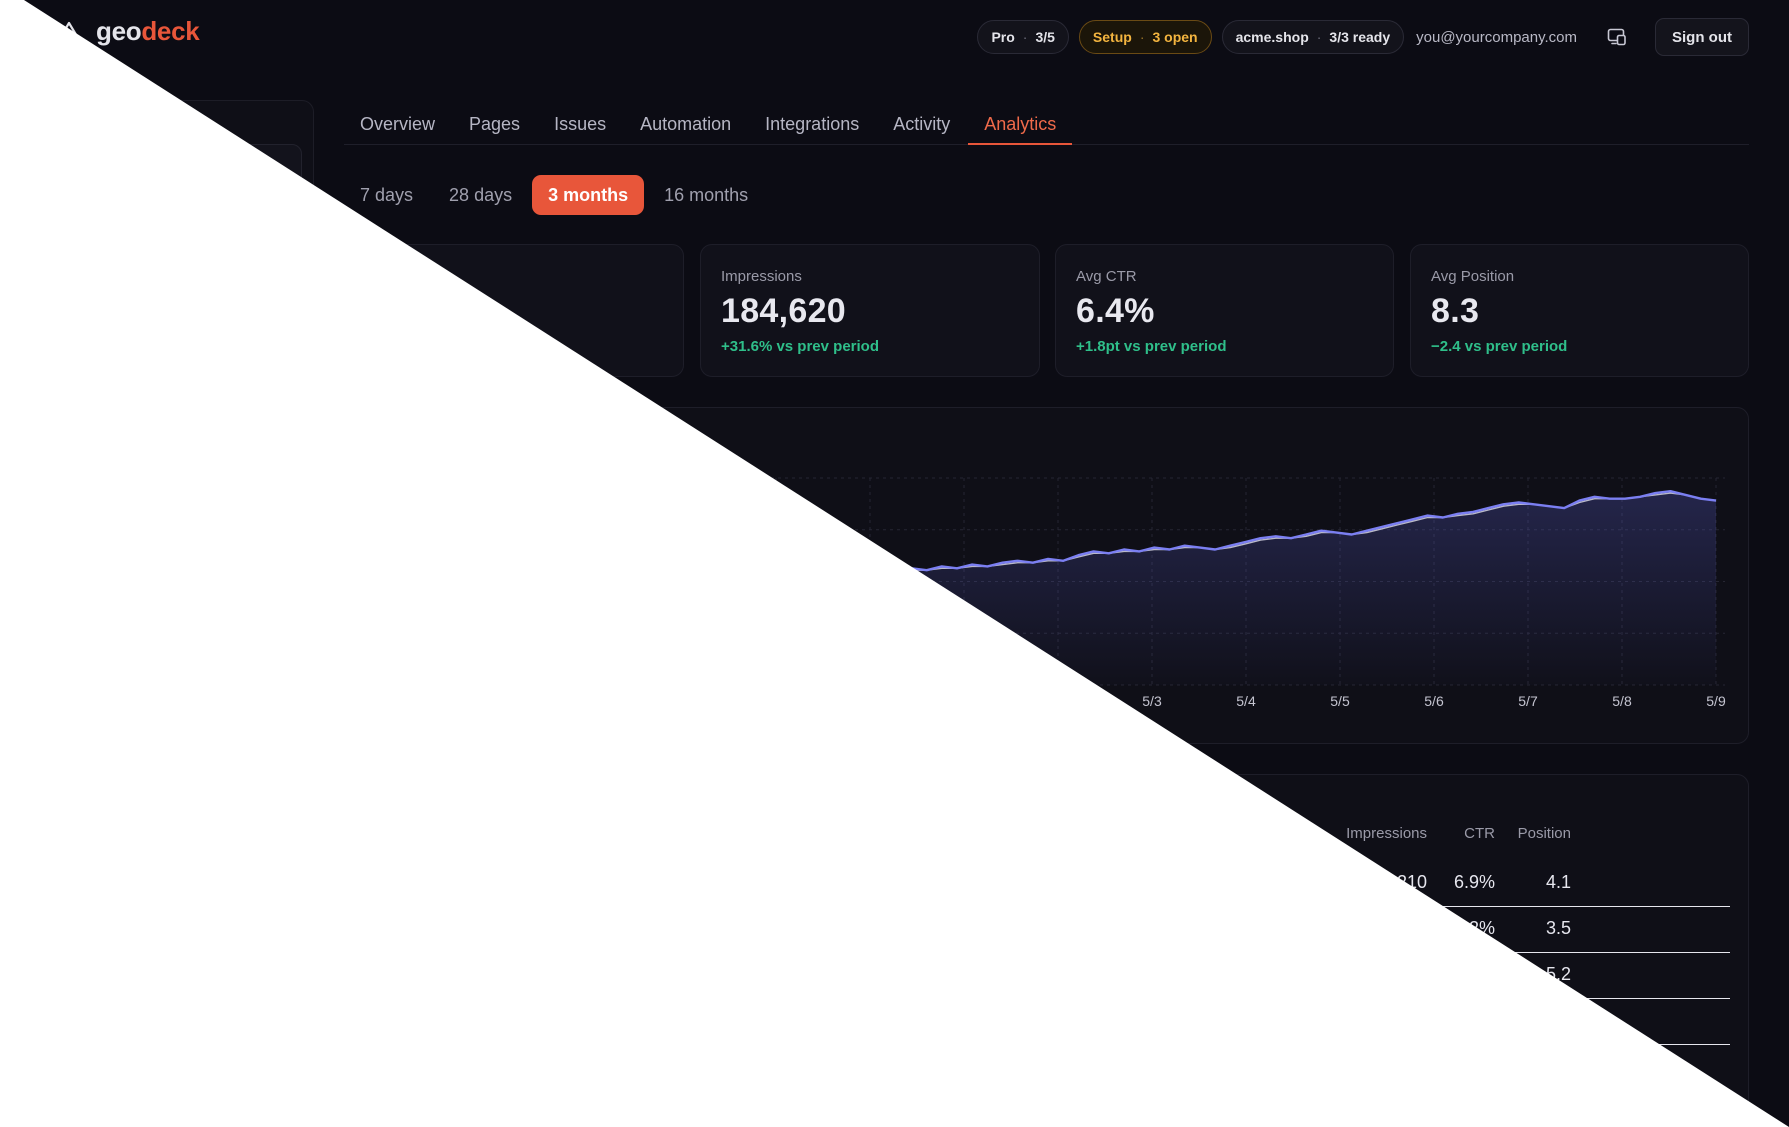 This screenshot has width=1789, height=1127. Describe the element at coordinates (1340, 701) in the screenshot. I see `x-tick-label: 5/5` at that location.